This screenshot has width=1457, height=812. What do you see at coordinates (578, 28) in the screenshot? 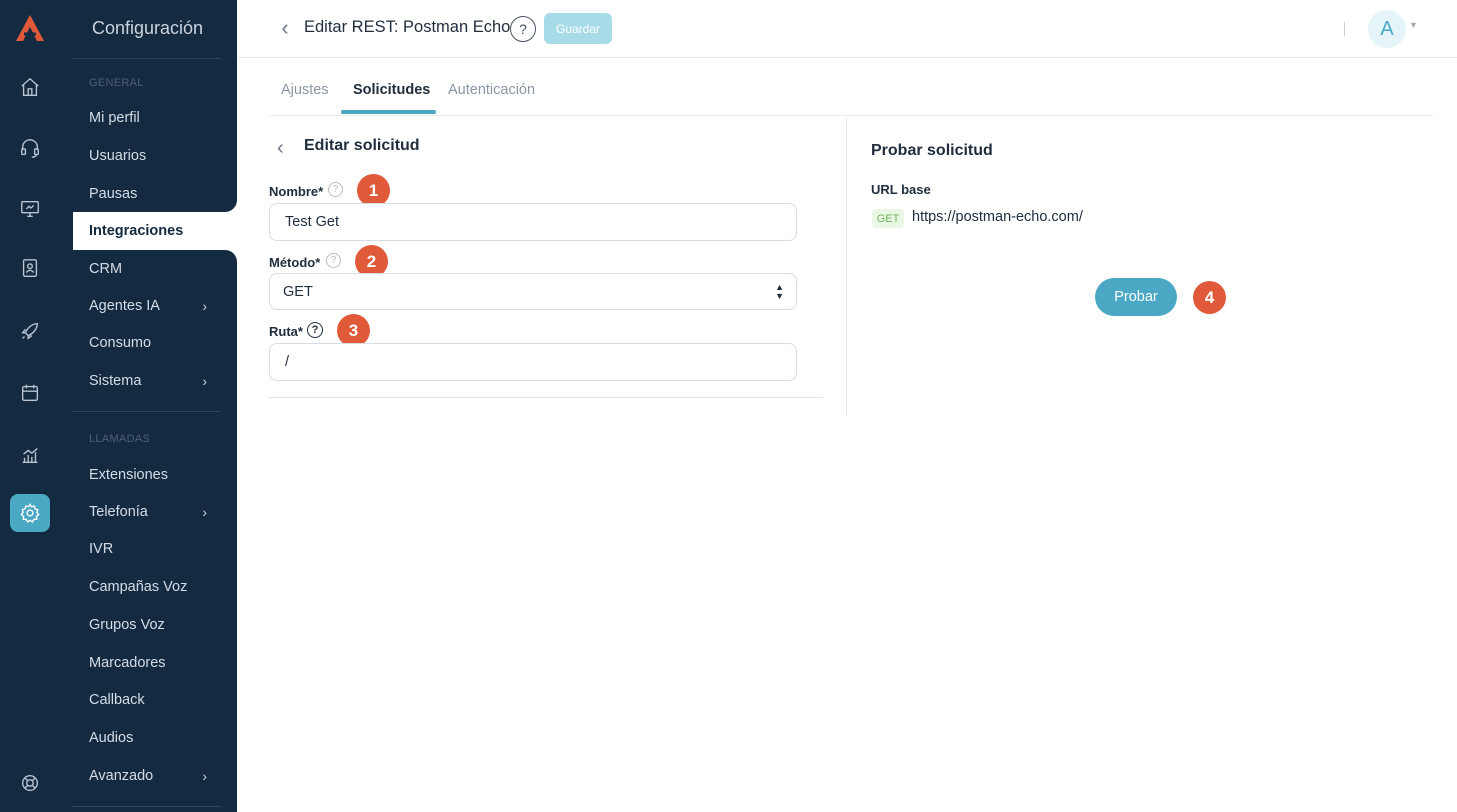
I see `save-button: Guardar` at bounding box center [578, 28].